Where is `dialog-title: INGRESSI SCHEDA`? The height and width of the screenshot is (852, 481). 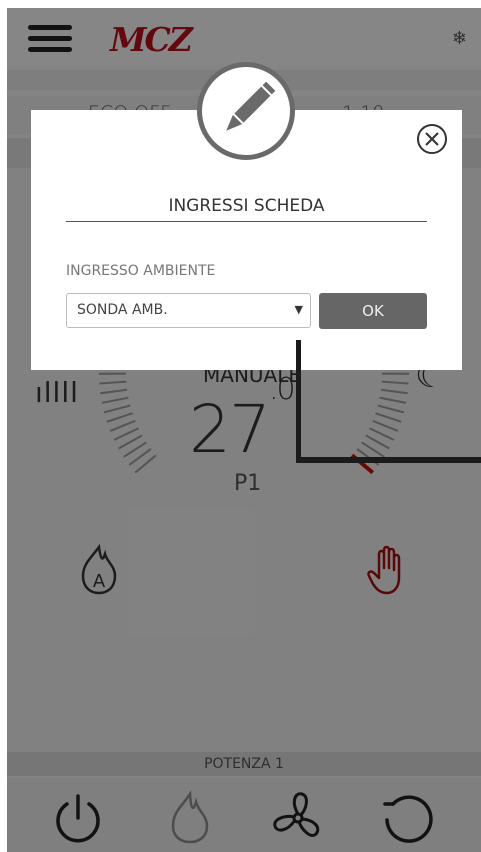 dialog-title: INGRESSI SCHEDA is located at coordinates (246, 206).